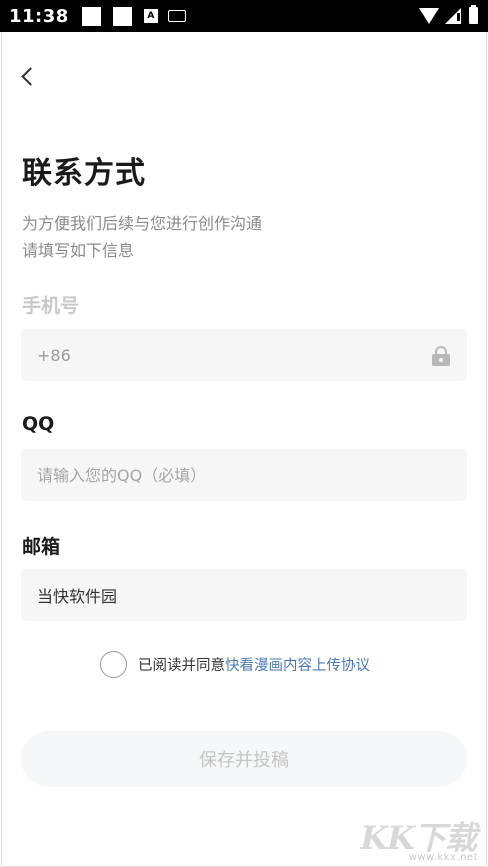 This screenshot has width=488, height=867. Describe the element at coordinates (244, 475) in the screenshot. I see `qq-input` at that location.